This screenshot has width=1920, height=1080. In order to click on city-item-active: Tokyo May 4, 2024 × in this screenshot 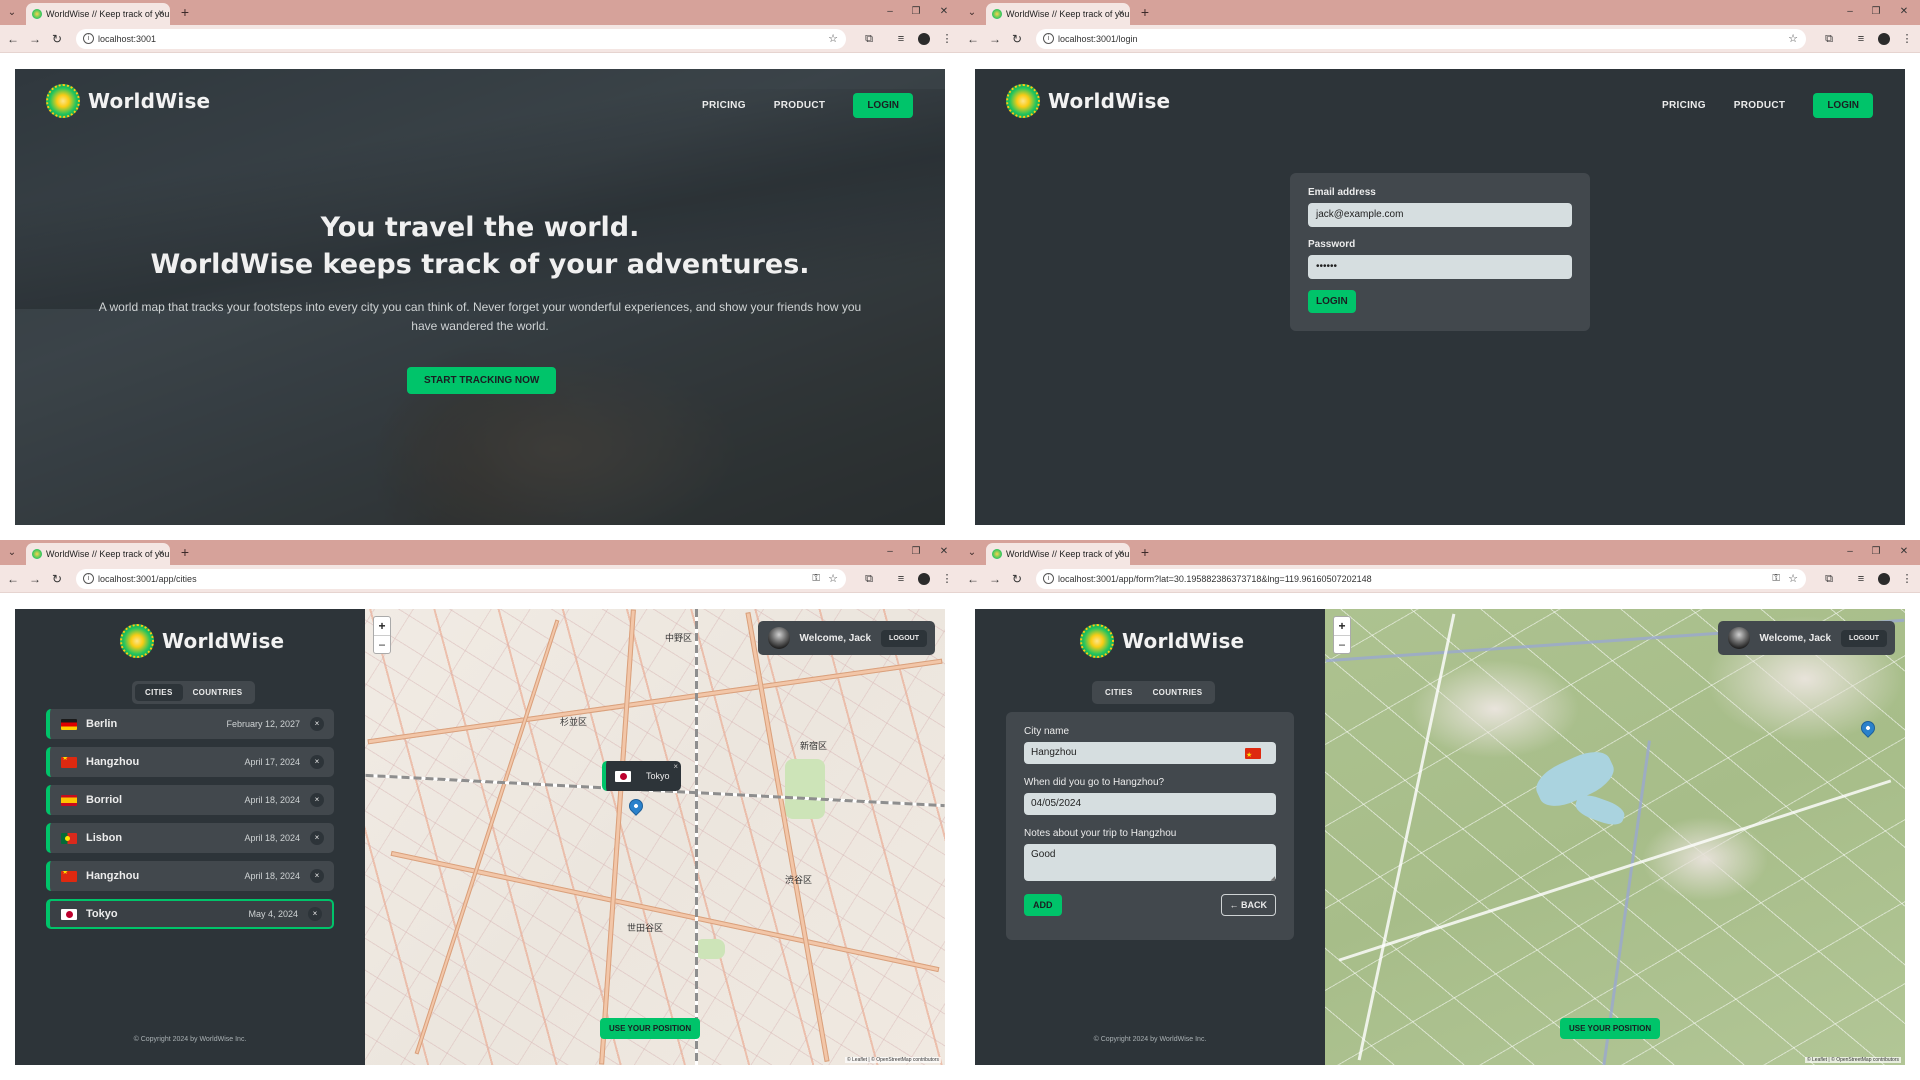, I will do `click(190, 914)`.